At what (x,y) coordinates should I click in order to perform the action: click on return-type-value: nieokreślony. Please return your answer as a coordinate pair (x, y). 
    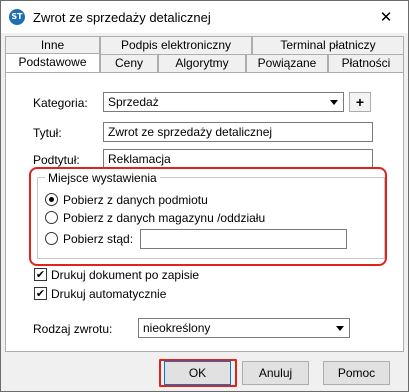
    Looking at the image, I should click on (177, 328).